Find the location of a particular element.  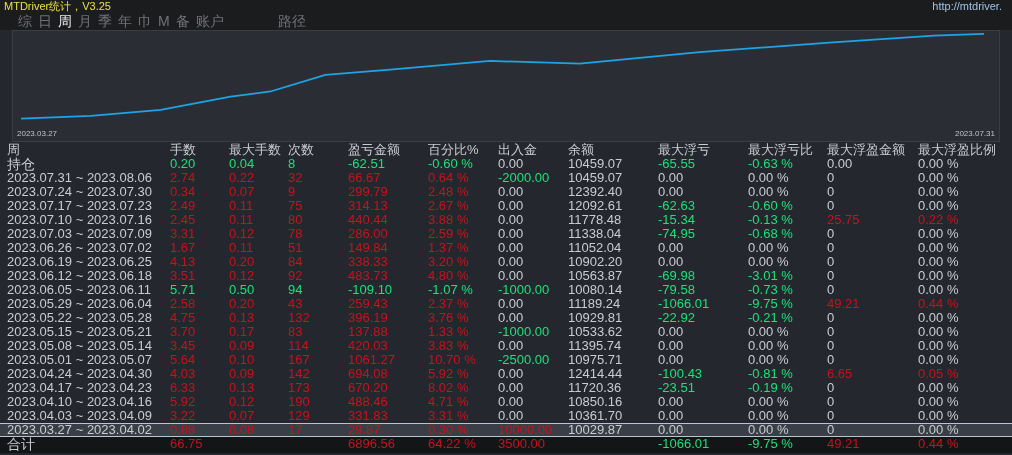

table-cell-text: 10459.07 is located at coordinates (596, 164).